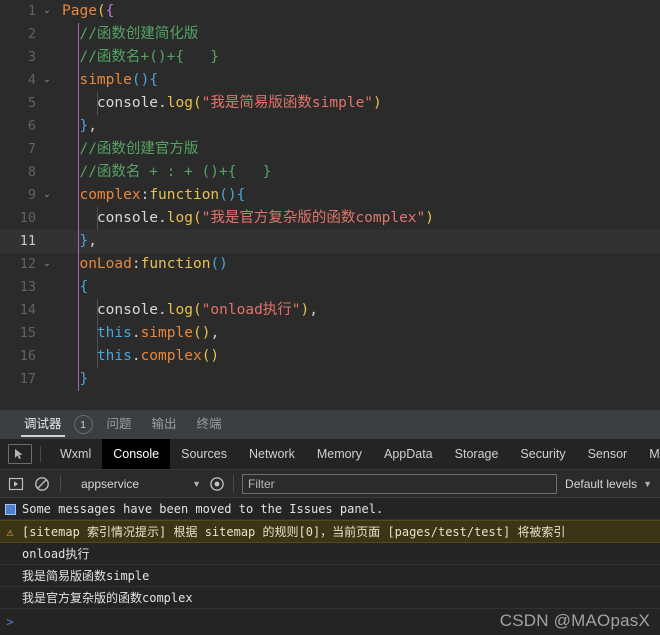 The width and height of the screenshot is (660, 635). Describe the element at coordinates (339, 454) in the screenshot. I see `devtools-tab-memory: Memory` at that location.